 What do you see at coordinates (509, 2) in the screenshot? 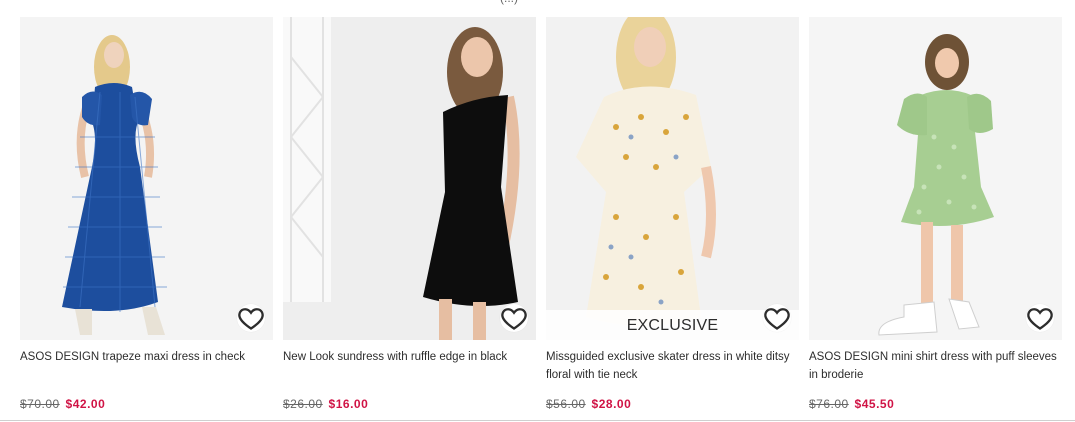
I see `previous-row-fragment: (...)` at bounding box center [509, 2].